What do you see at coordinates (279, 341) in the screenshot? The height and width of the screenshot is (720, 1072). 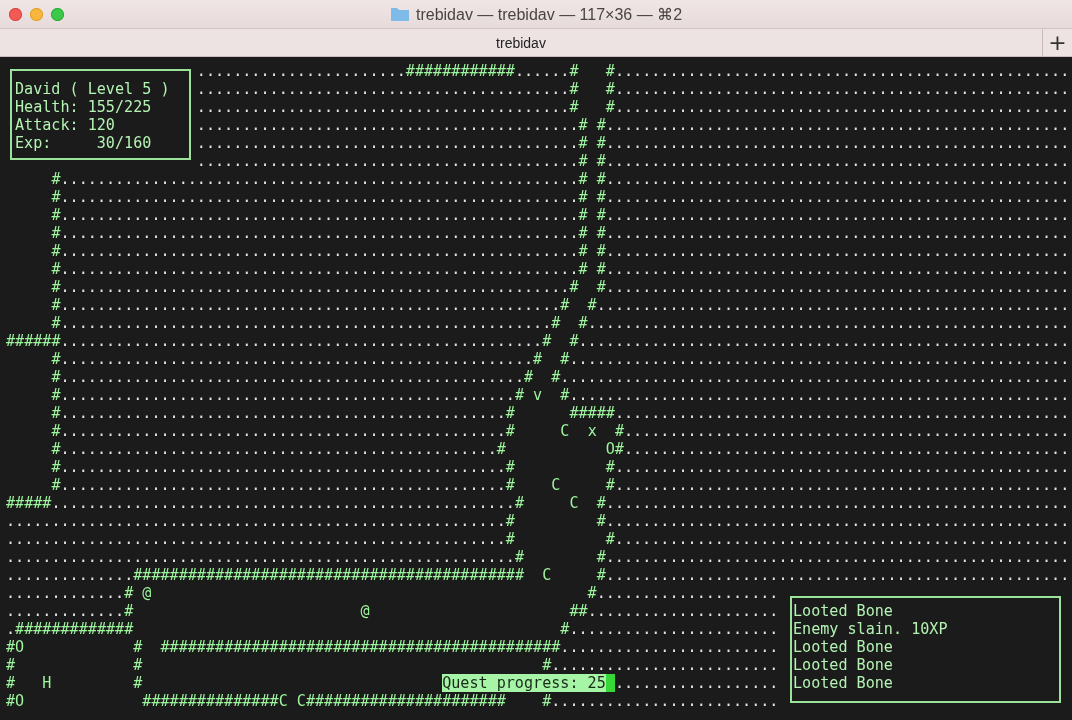 I see `map-tiles: ######.....................................................#` at bounding box center [279, 341].